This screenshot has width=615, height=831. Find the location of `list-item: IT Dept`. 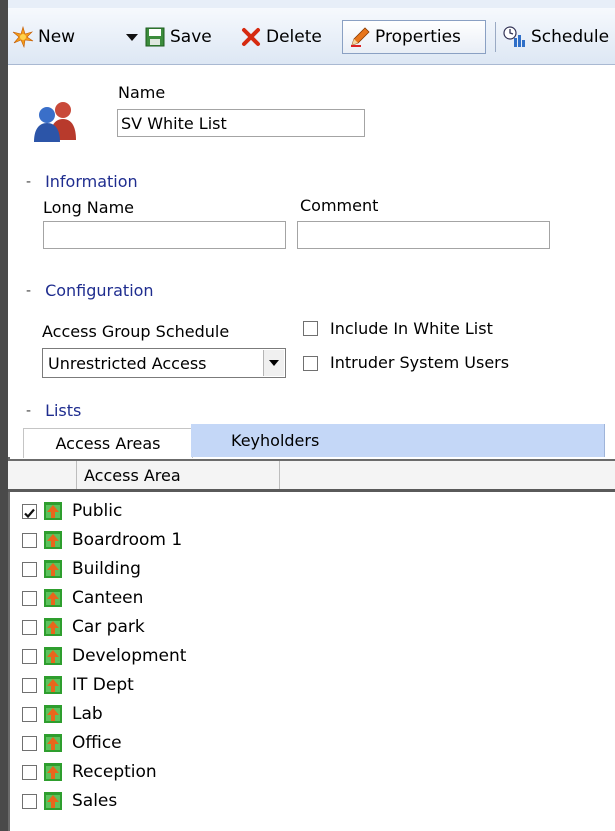

list-item: IT Dept is located at coordinates (78, 685).